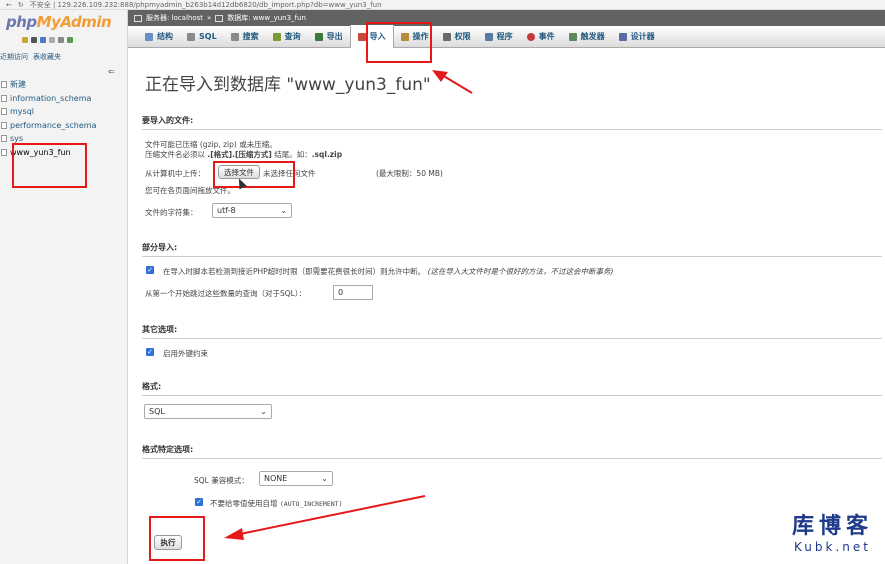 The image size is (885, 564). I want to click on watermark-site: Kubk.net, so click(832, 547).